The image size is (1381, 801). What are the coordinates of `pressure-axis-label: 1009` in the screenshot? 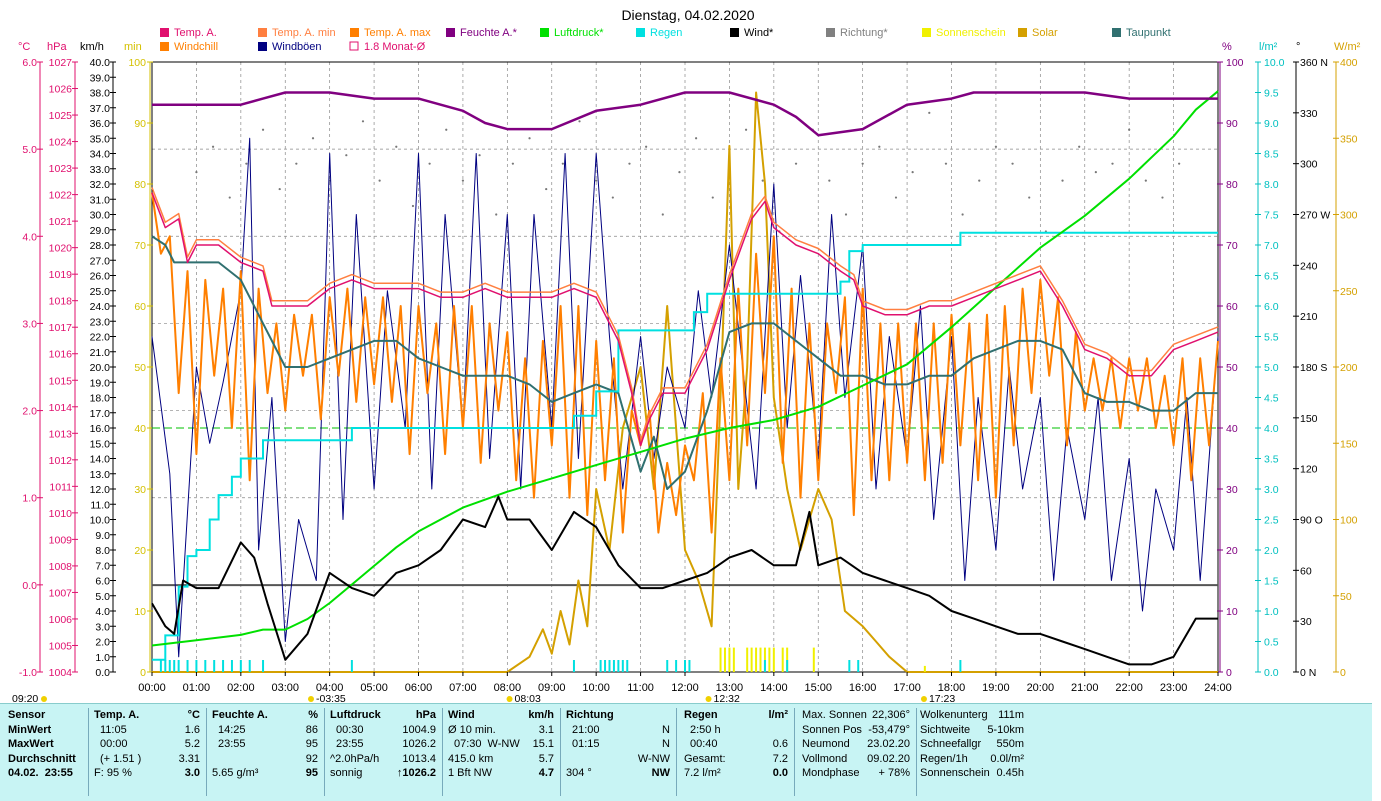 It's located at (61, 540).